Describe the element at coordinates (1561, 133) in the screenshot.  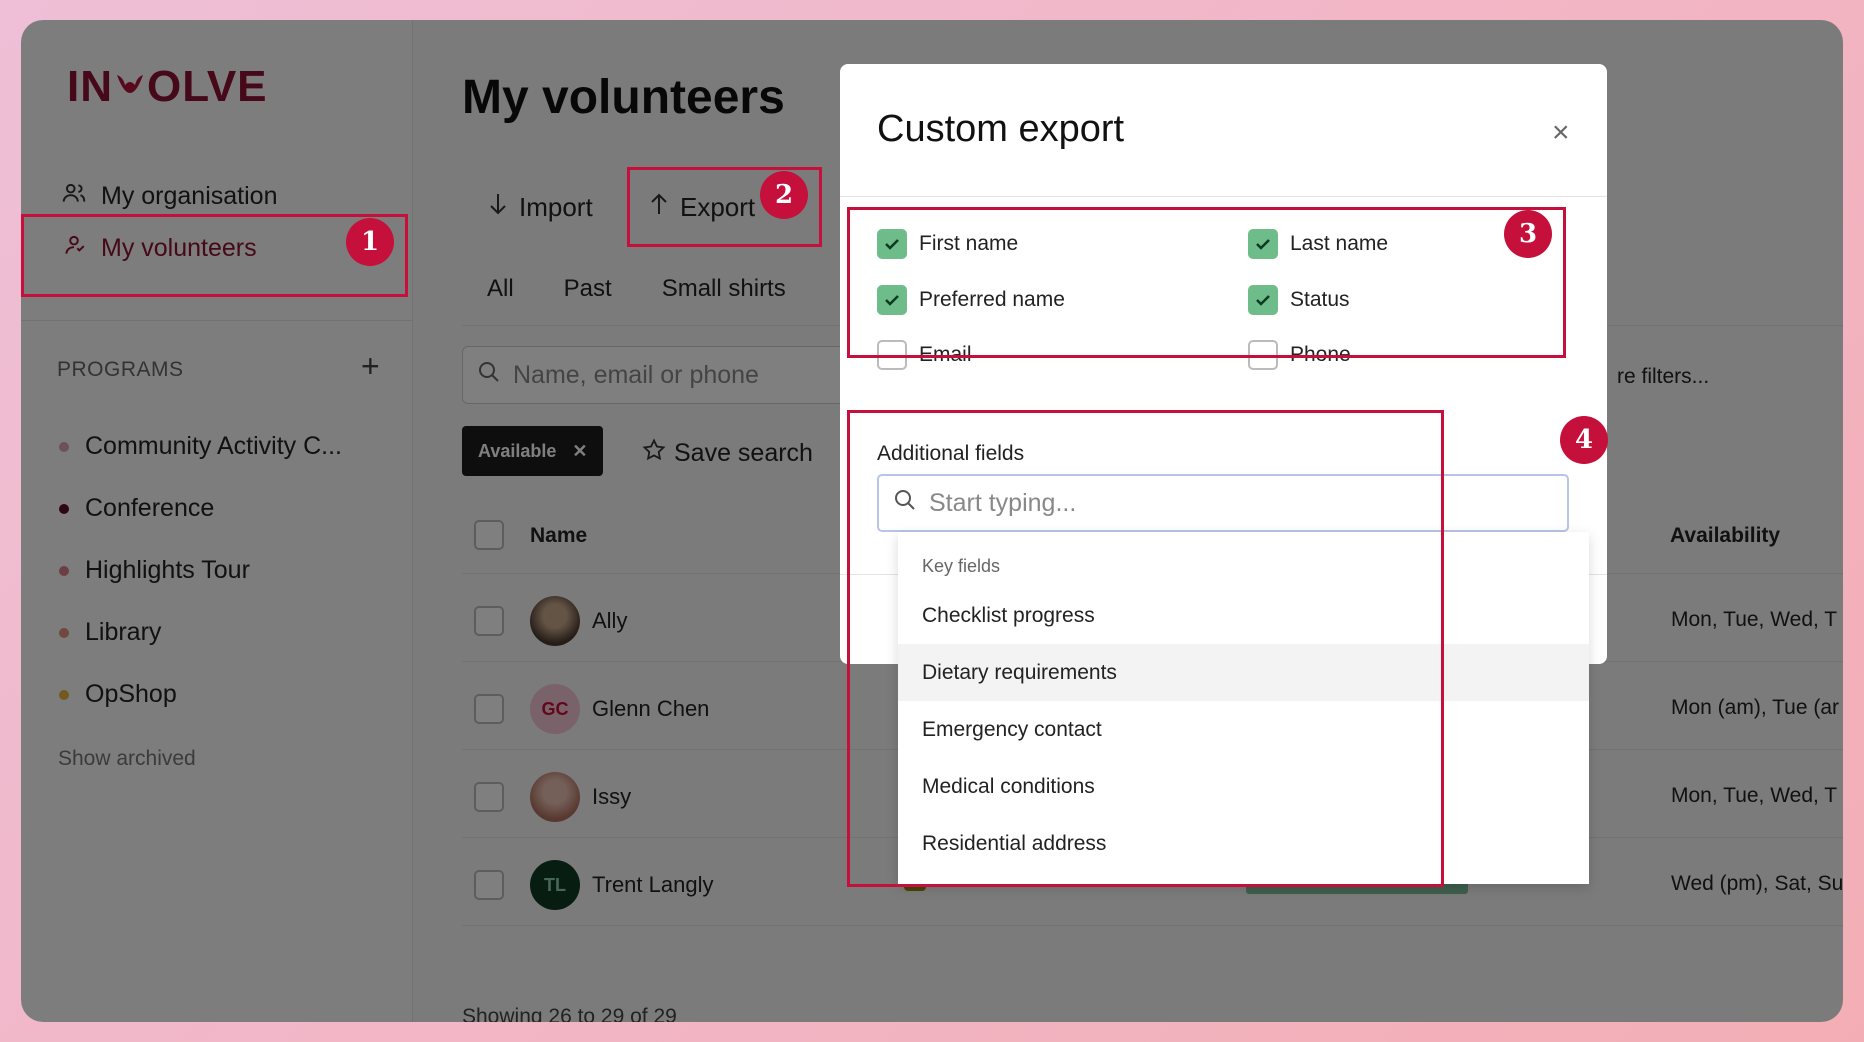
I see `close-icon: ×` at that location.